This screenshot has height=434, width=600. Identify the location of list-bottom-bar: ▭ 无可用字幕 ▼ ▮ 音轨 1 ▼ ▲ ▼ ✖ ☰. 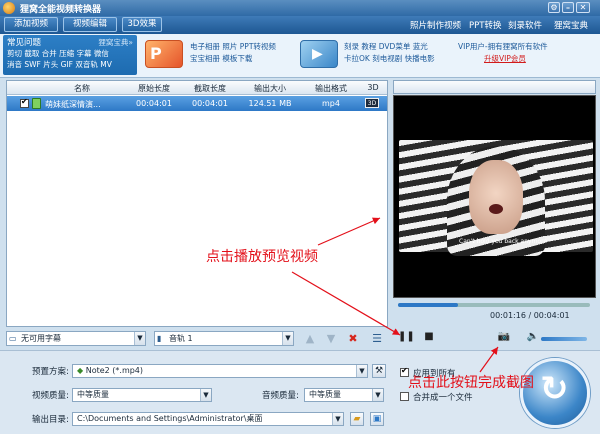
(197, 338).